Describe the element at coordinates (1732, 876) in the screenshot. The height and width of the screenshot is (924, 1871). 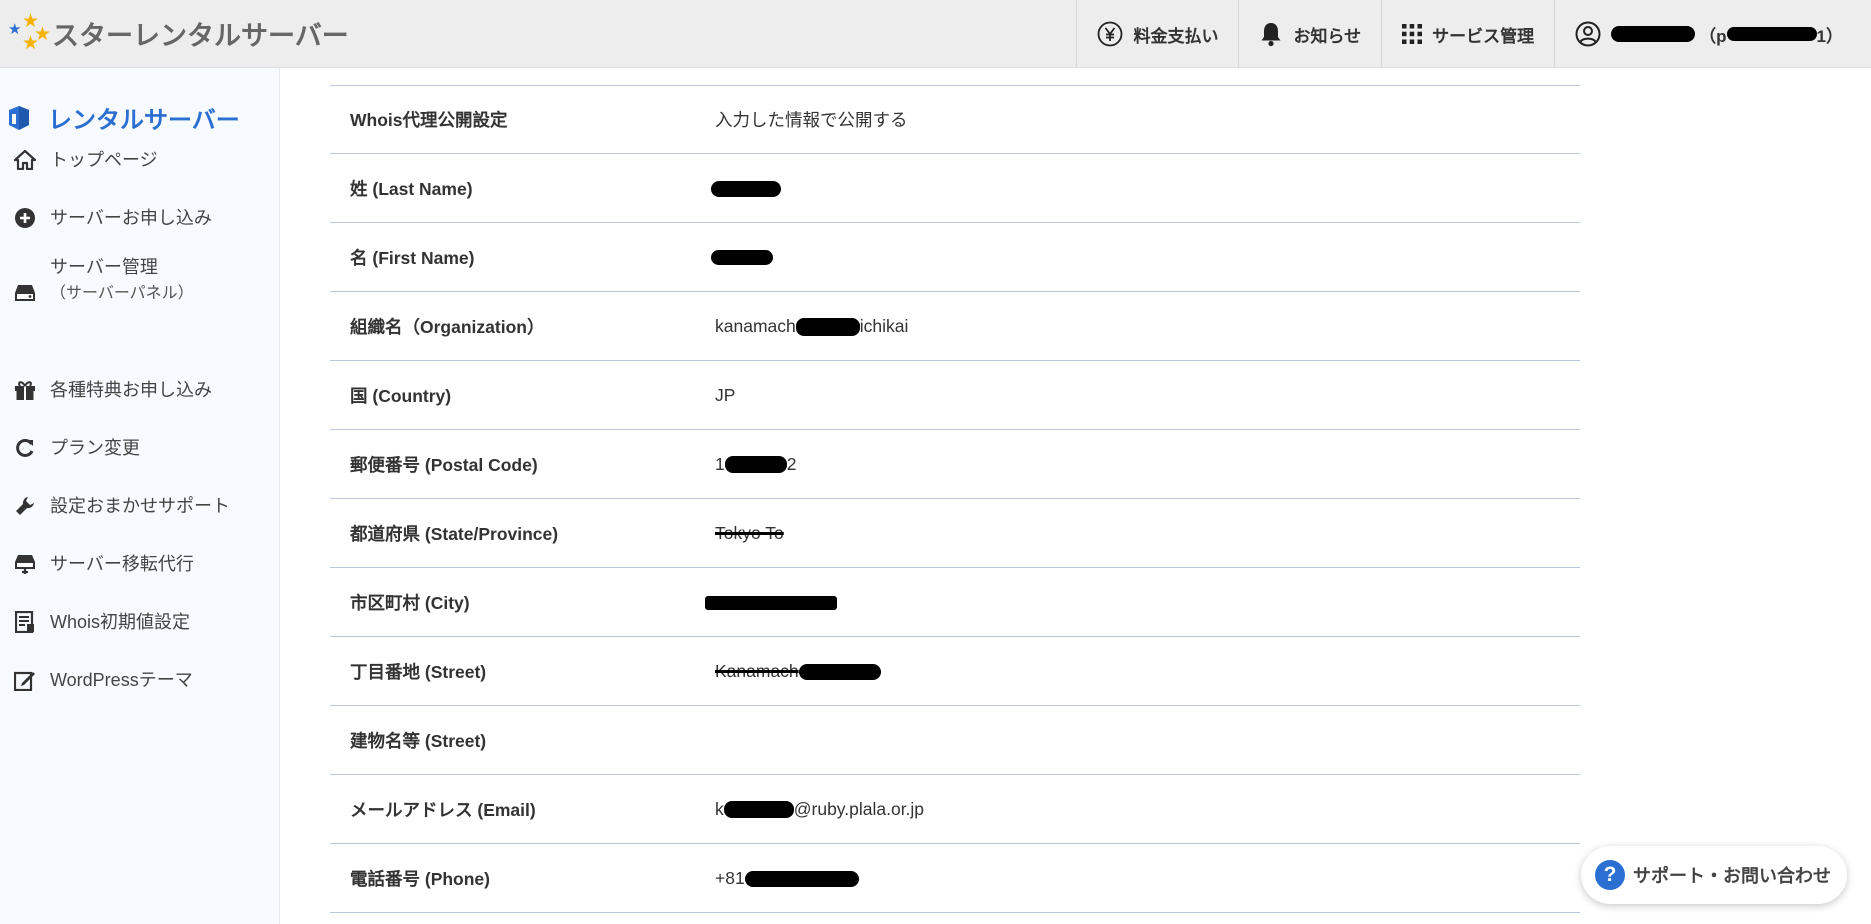
I see `support-label: サポート・お問い合わせ` at that location.